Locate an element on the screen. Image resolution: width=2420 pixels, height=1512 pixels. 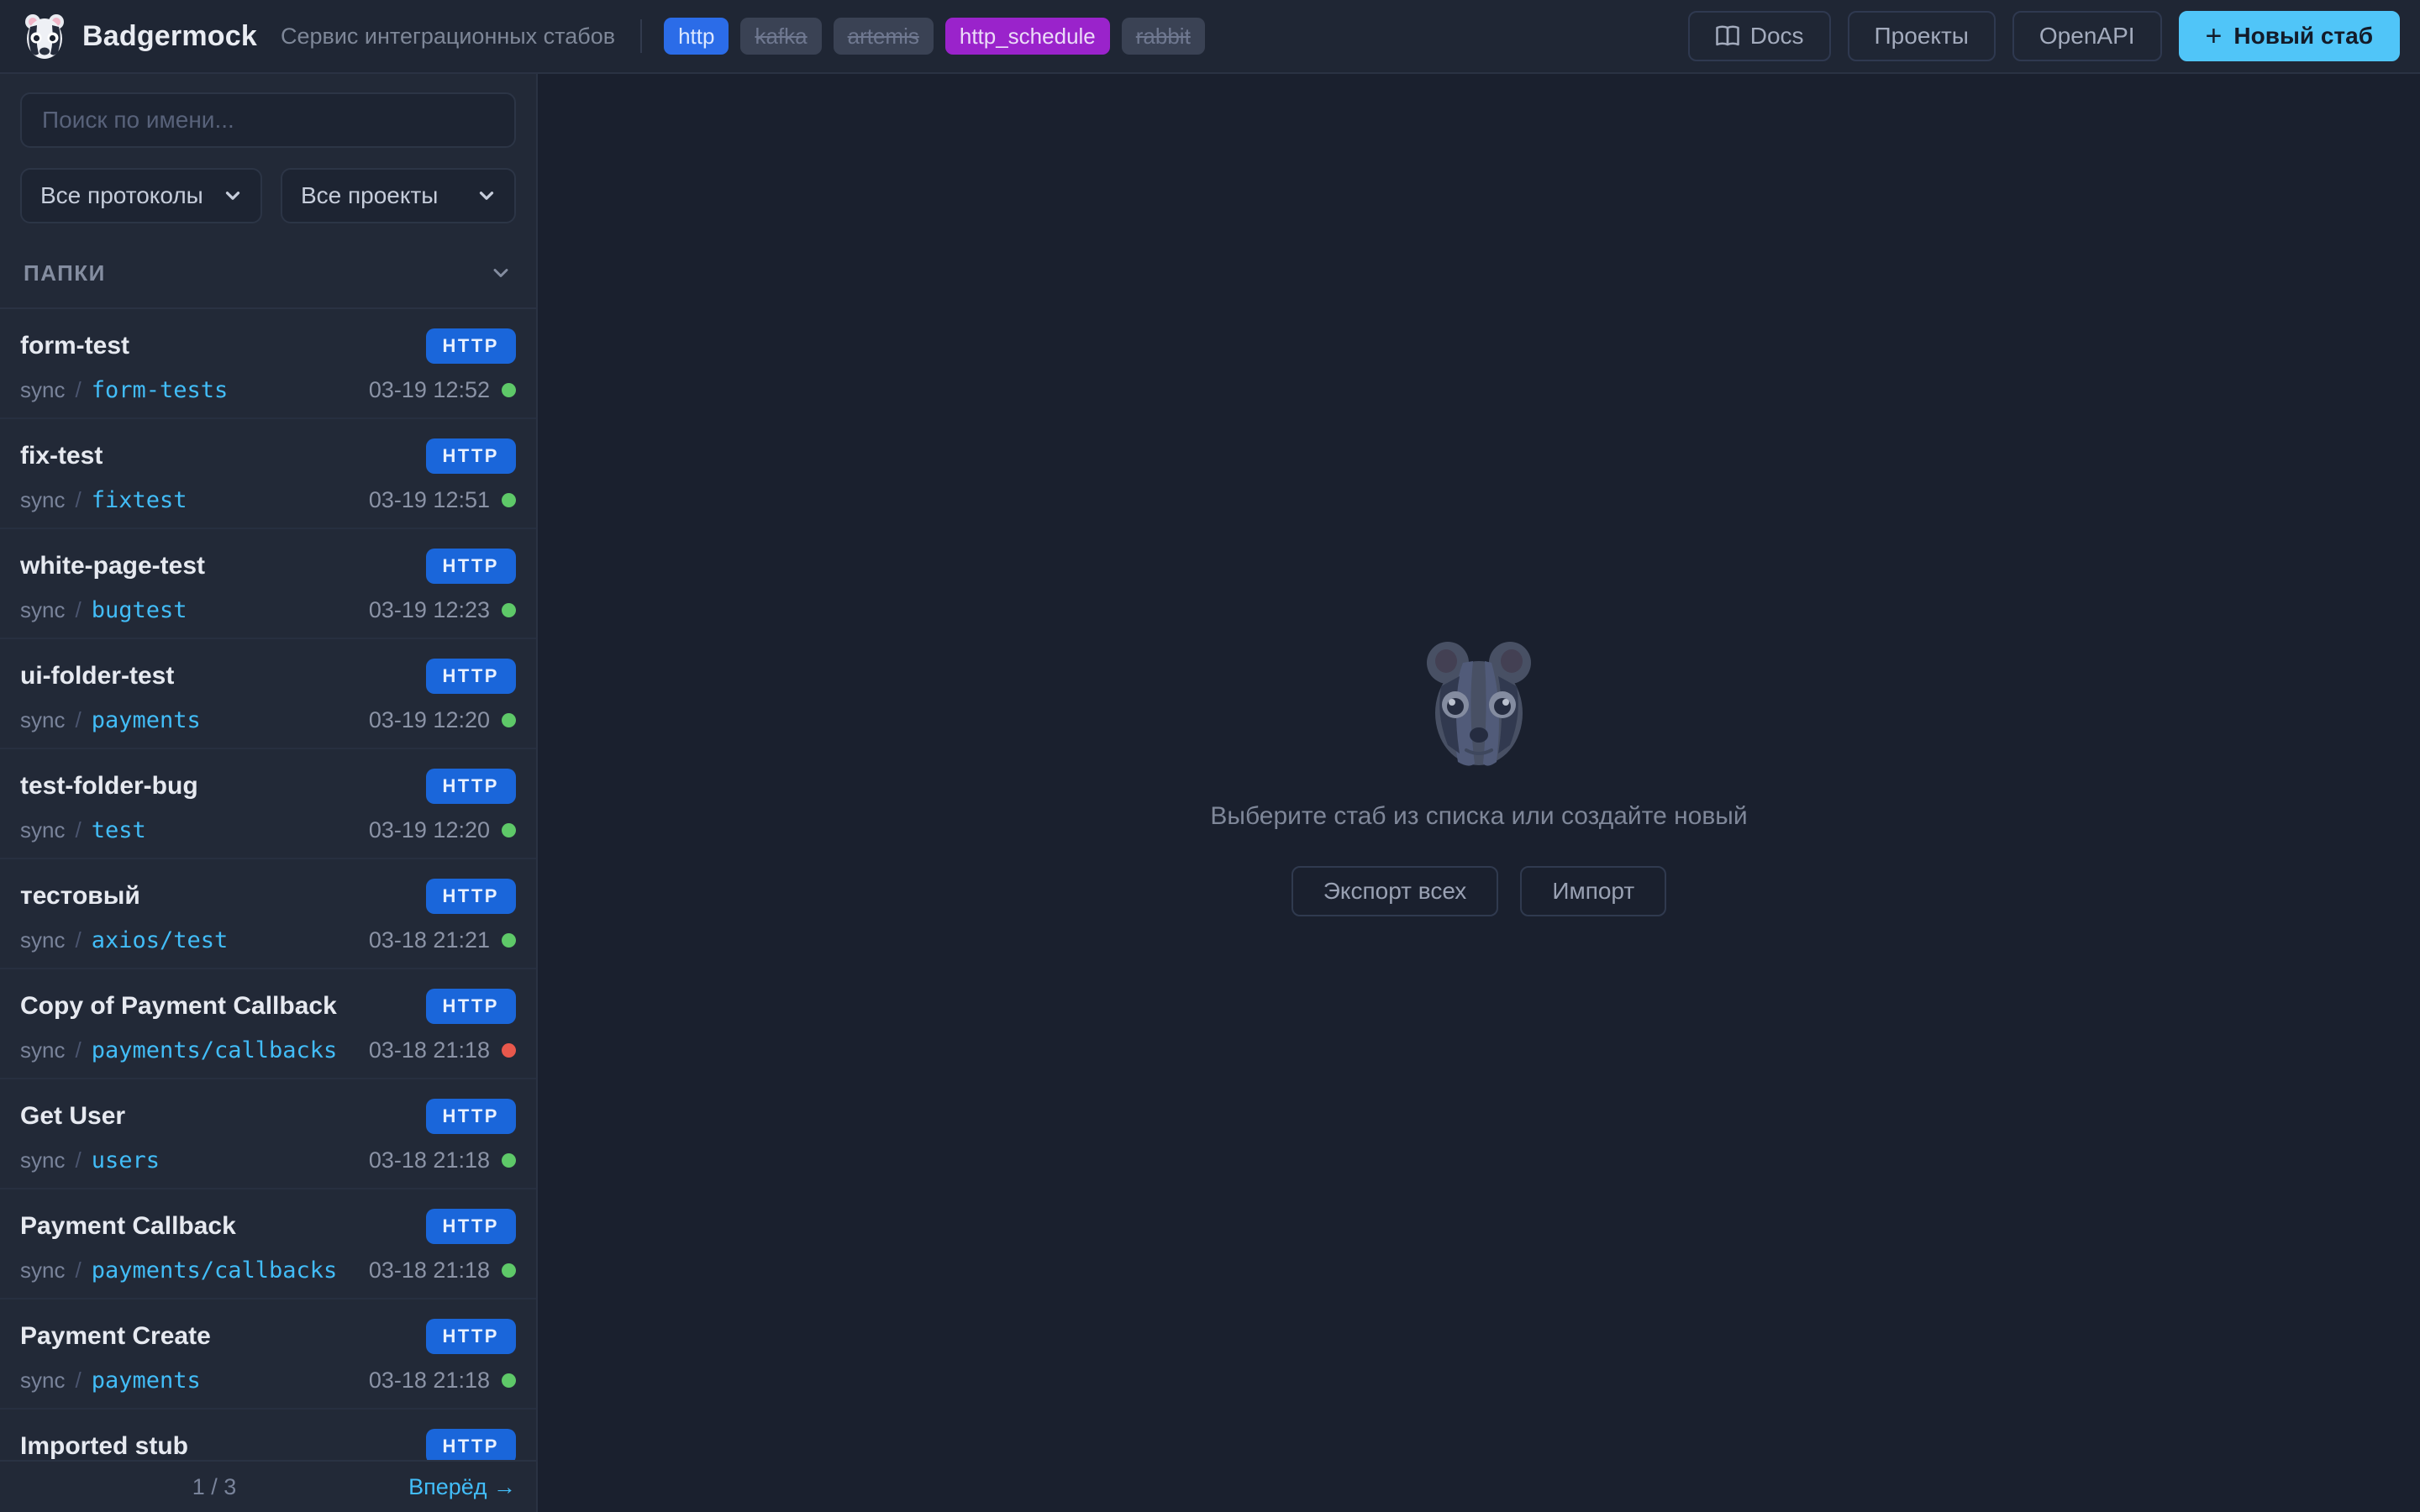
stub-list-item: Get User HTTP sync / users 03-18 21:18 is located at coordinates (268, 1134).